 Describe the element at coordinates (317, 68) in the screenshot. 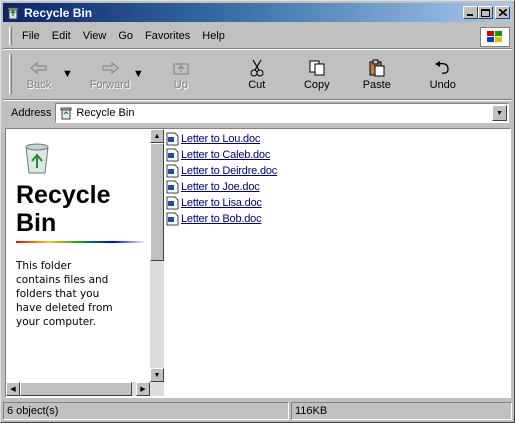

I see `copy-icon` at that location.